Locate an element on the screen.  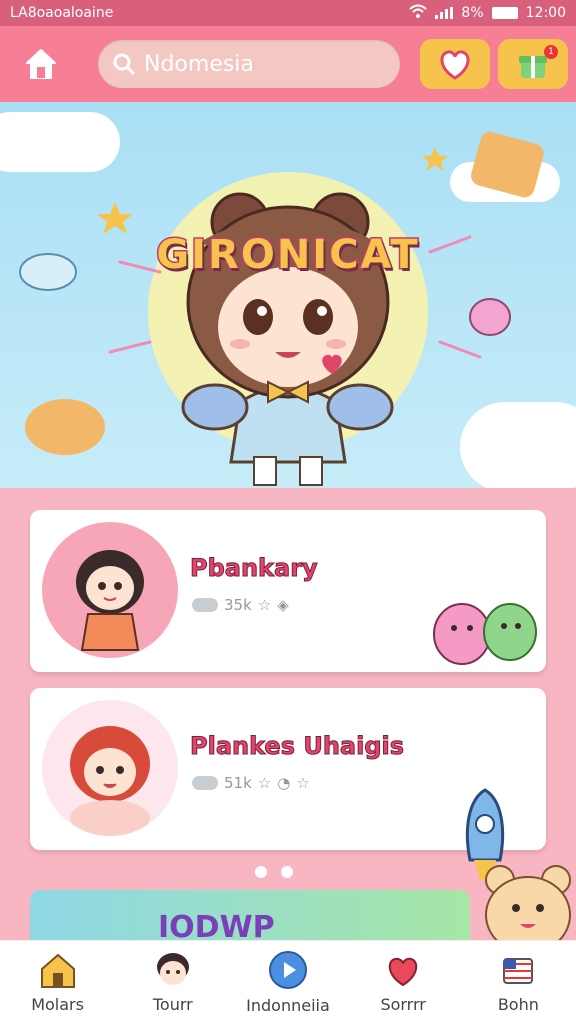
bottom-nav: Molars Tourr Indonneiia Sorrrr Bohn is located at coordinates (288, 982).